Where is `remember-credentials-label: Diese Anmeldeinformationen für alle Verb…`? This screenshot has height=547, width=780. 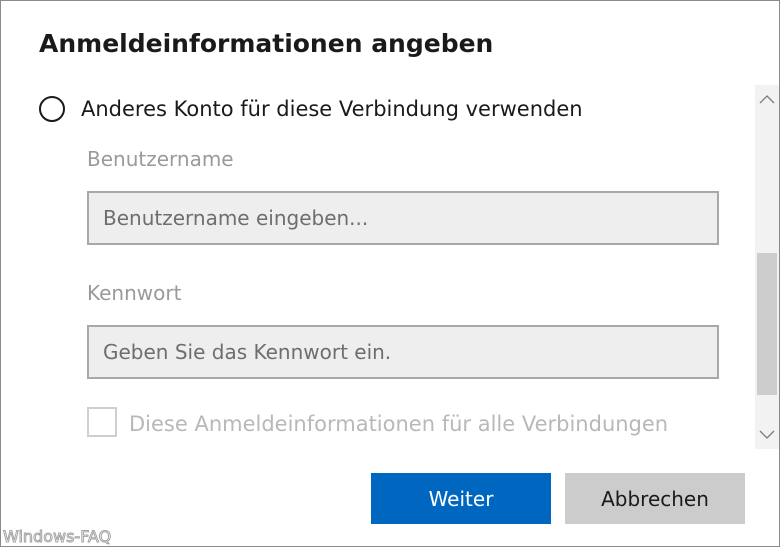 remember-credentials-label: Diese Anmeldeinformationen für alle Verb… is located at coordinates (399, 424).